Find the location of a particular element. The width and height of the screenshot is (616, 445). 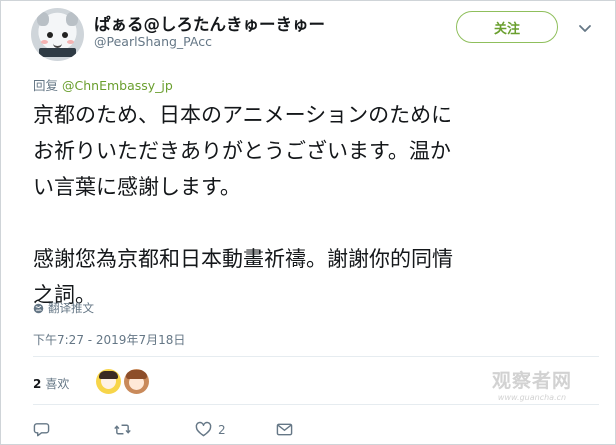

display-name: ぱぁる@しろたんきゅーきゅー is located at coordinates (209, 23).